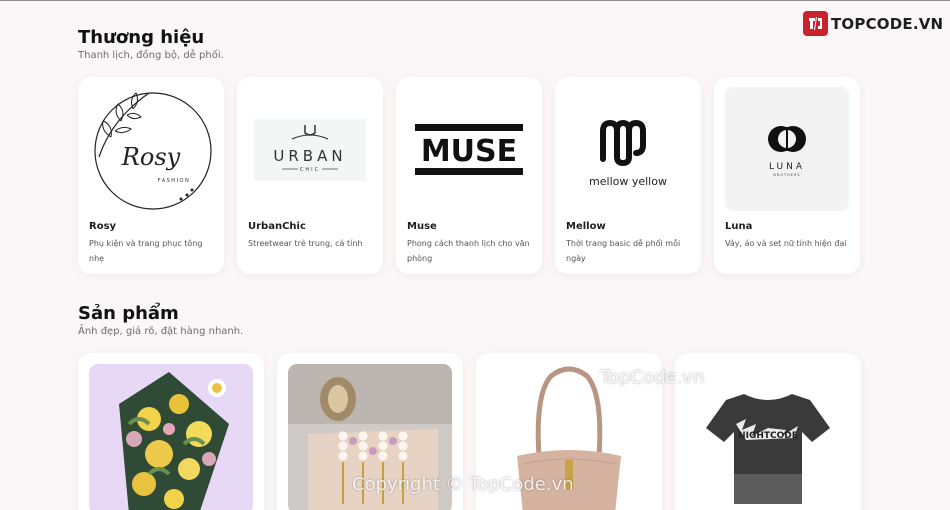  I want to click on urbanchic-logo: URBAN CHIC, so click(310, 149).